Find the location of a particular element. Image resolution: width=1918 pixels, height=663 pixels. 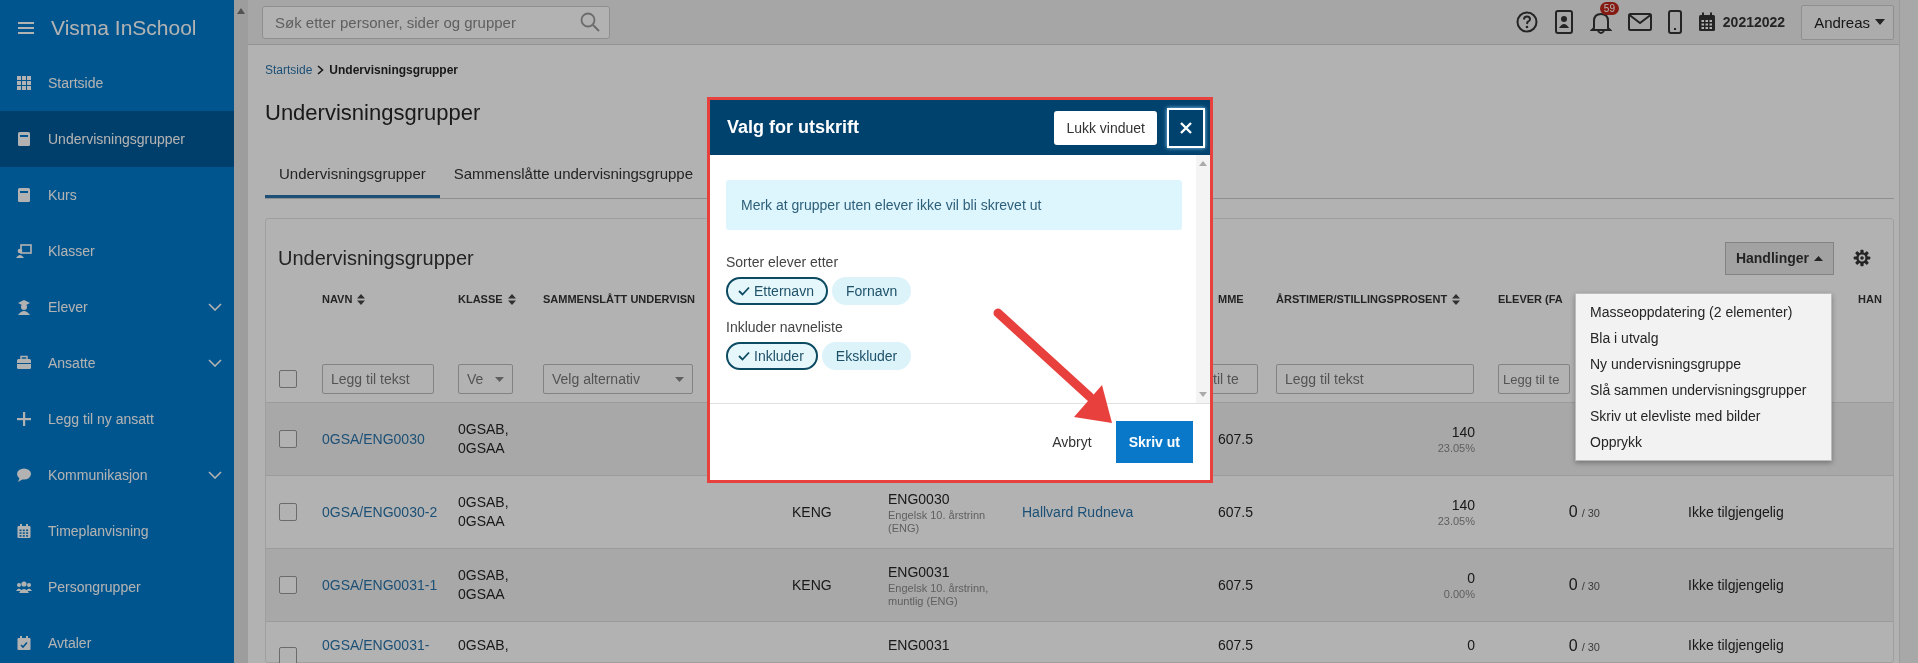

group-link: 0GSA/ENG0030 is located at coordinates (390, 439).